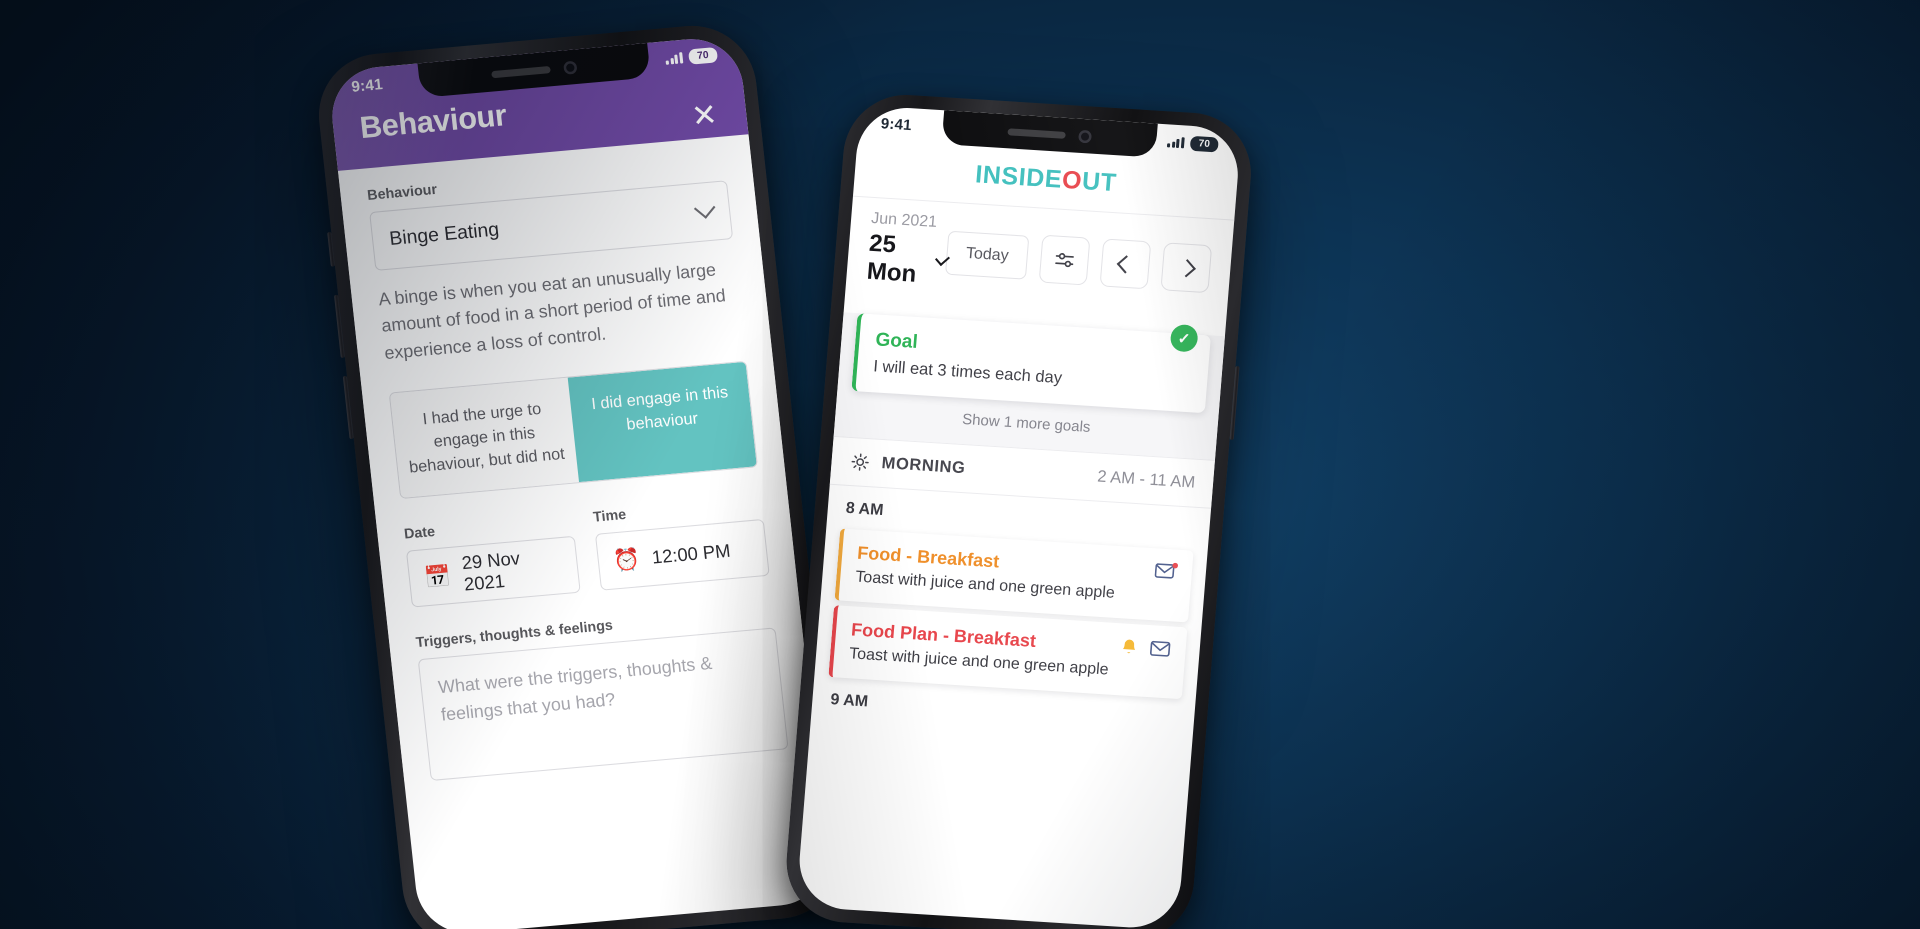 Image resolution: width=1920 pixels, height=929 pixels. I want to click on right-status-indicators: 70, so click(1193, 143).